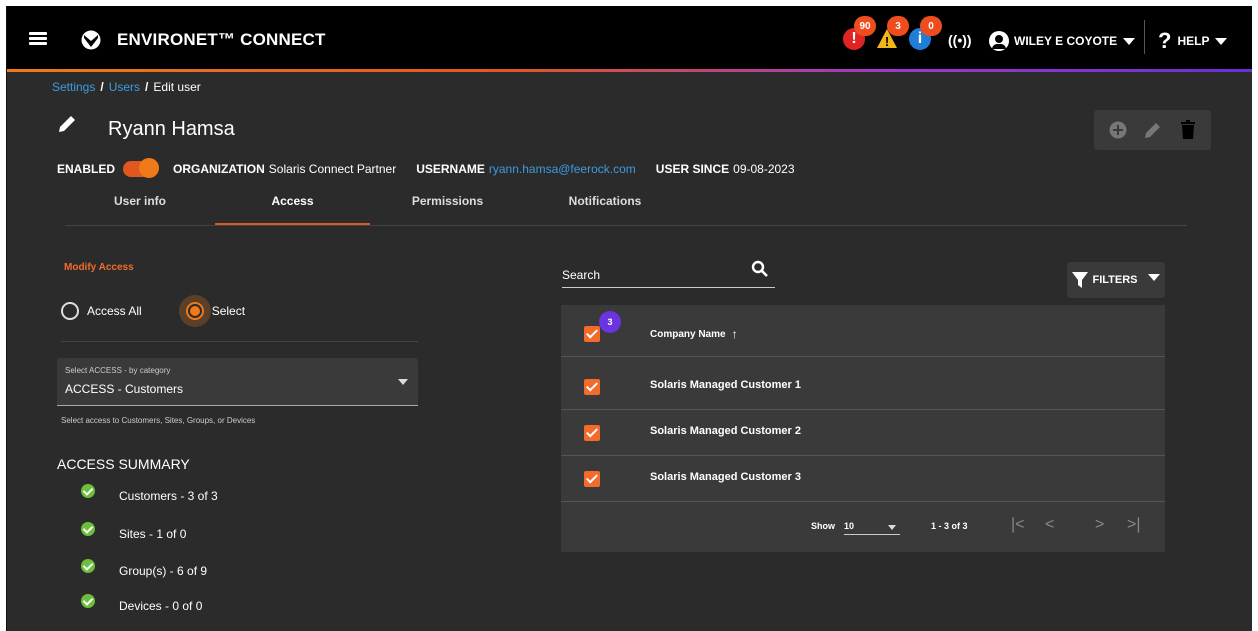  I want to click on selected-count-badge: 3, so click(610, 322).